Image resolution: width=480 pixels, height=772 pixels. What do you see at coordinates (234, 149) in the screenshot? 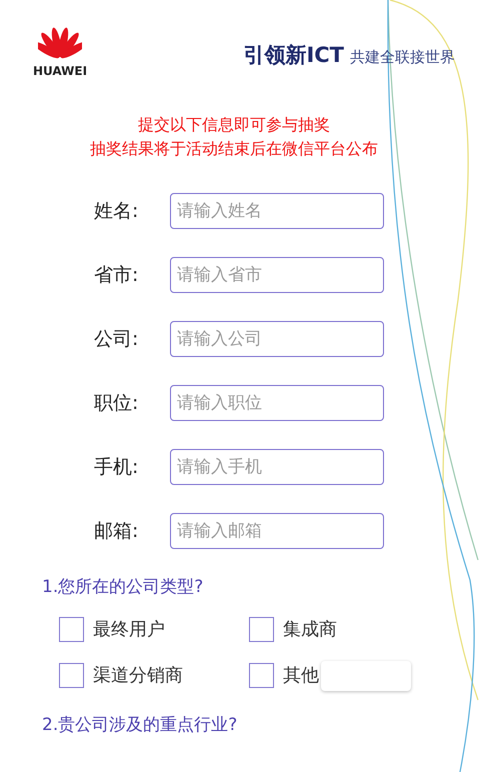
I see `notice-text: 抽奖结果将于活动结束后在微信平台公布` at bounding box center [234, 149].